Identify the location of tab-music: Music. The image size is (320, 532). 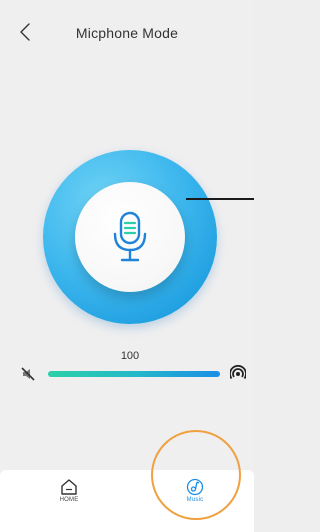
(195, 498).